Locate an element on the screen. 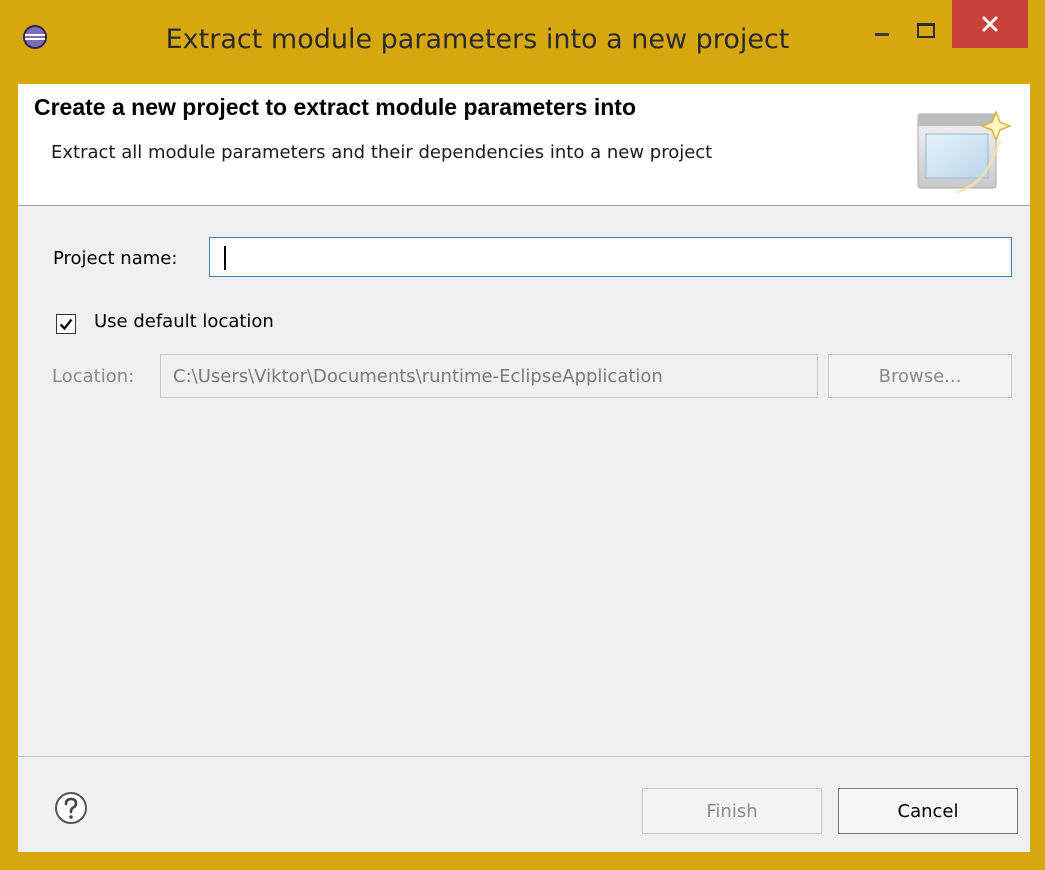 This screenshot has width=1045, height=870. minimize-icon is located at coordinates (882, 34).